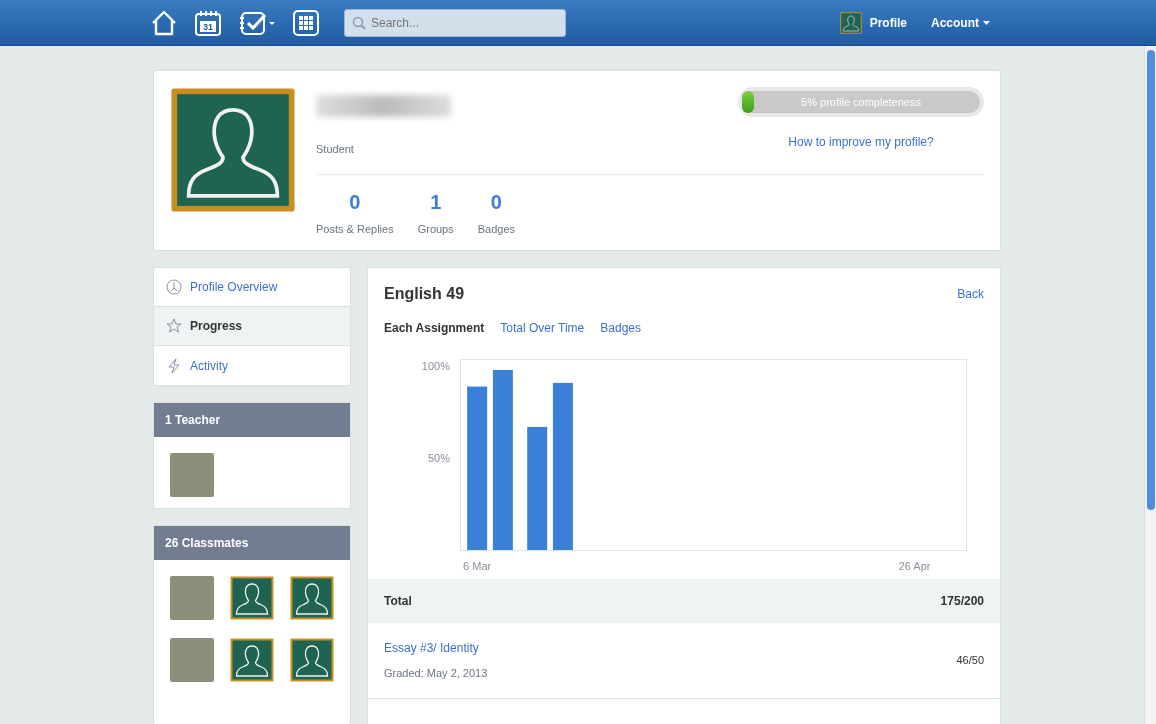 The image size is (1156, 724). What do you see at coordinates (542, 328) in the screenshot?
I see `tab: Total Over Time` at bounding box center [542, 328].